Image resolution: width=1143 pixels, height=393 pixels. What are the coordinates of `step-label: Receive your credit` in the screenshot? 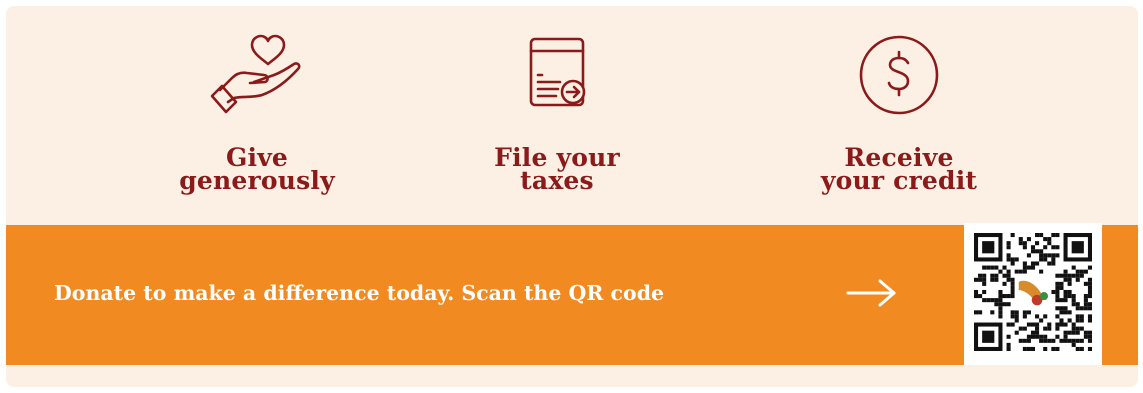 It's located at (899, 169).